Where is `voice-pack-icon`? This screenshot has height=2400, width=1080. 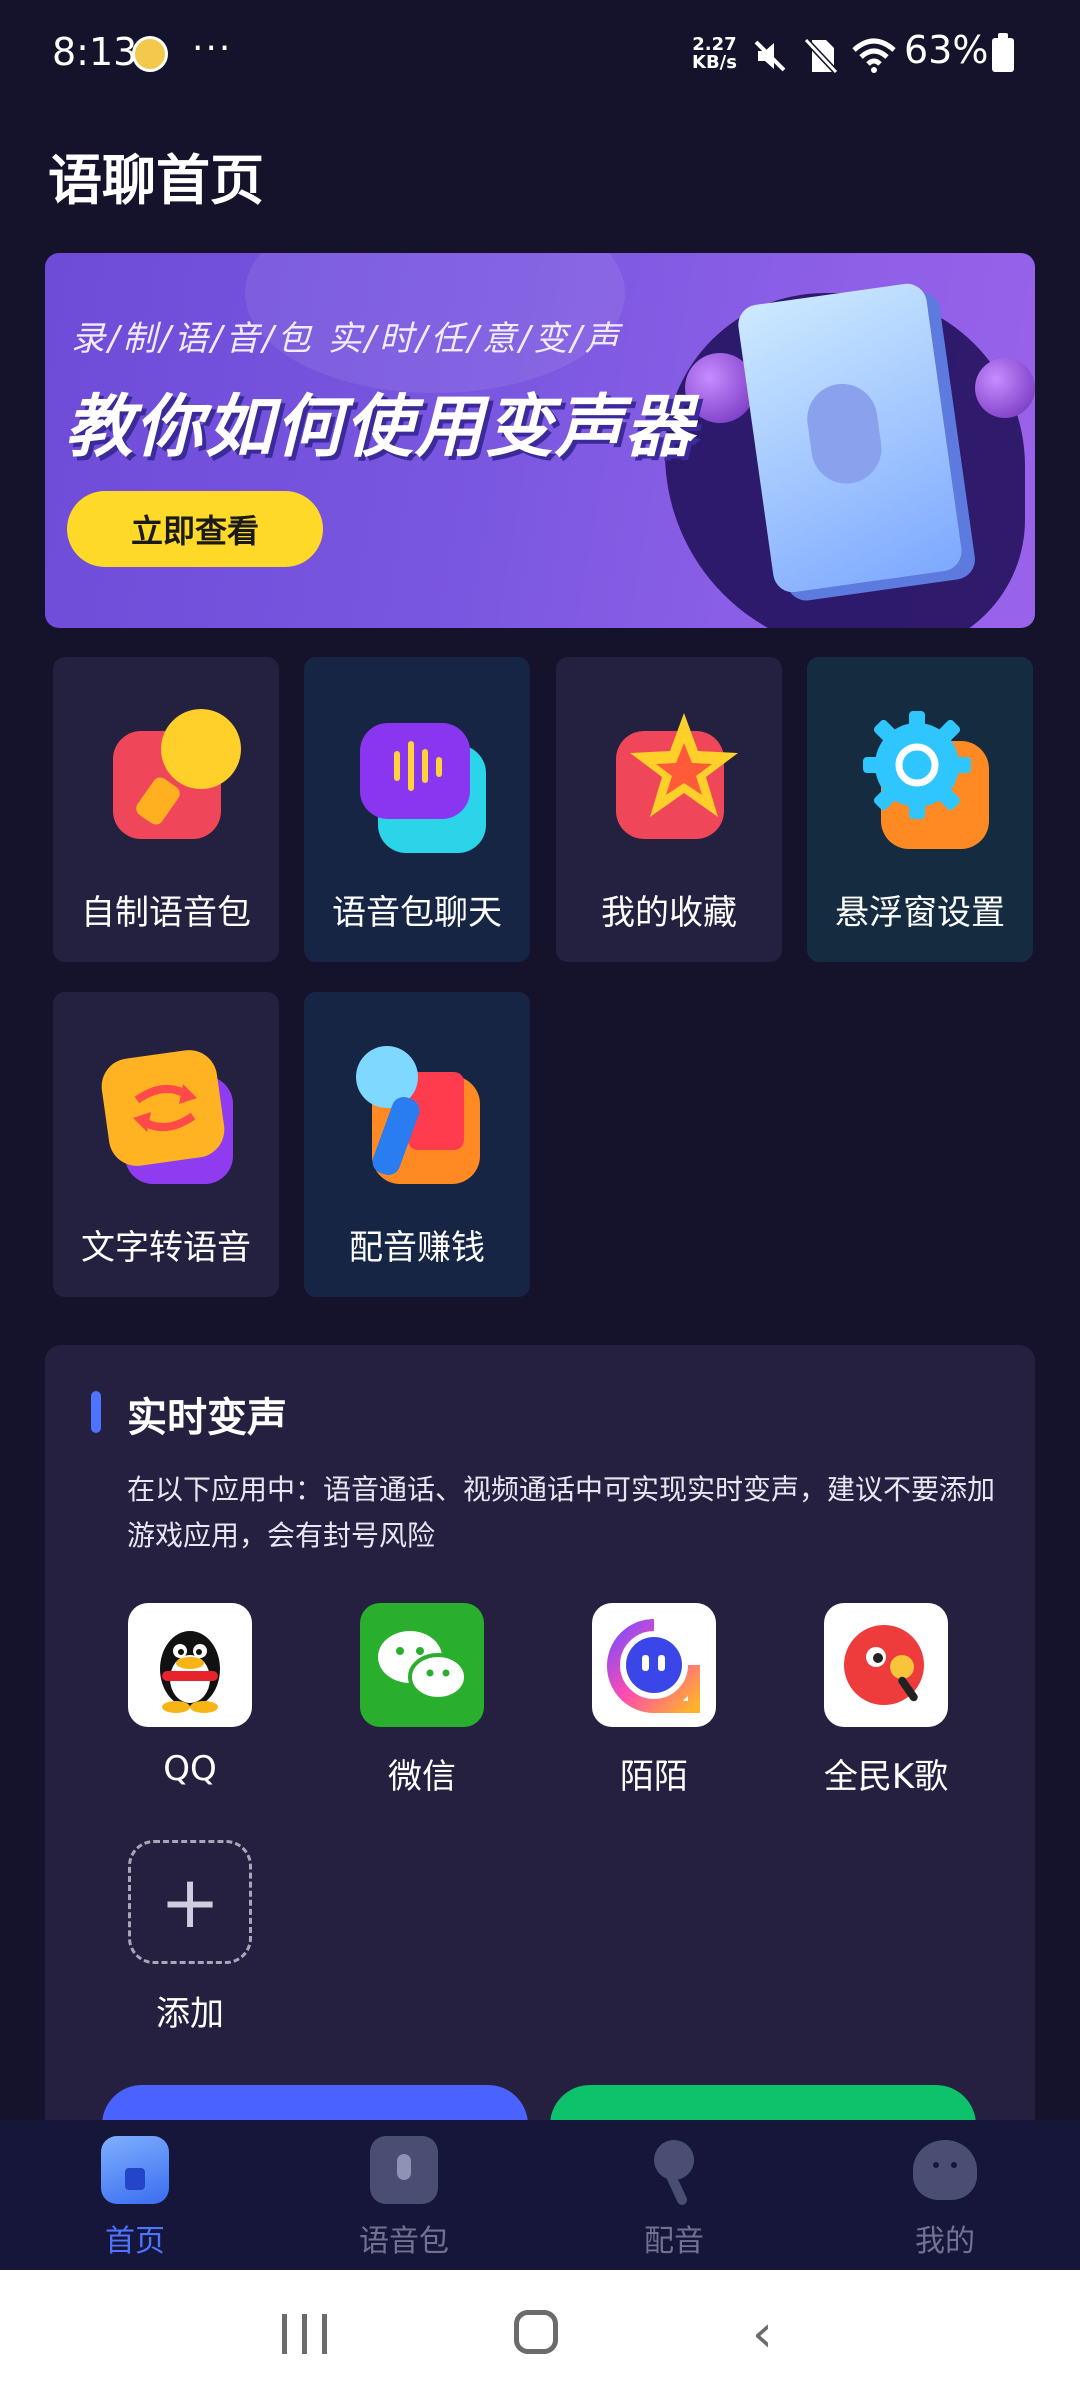
voice-pack-icon is located at coordinates (404, 2170).